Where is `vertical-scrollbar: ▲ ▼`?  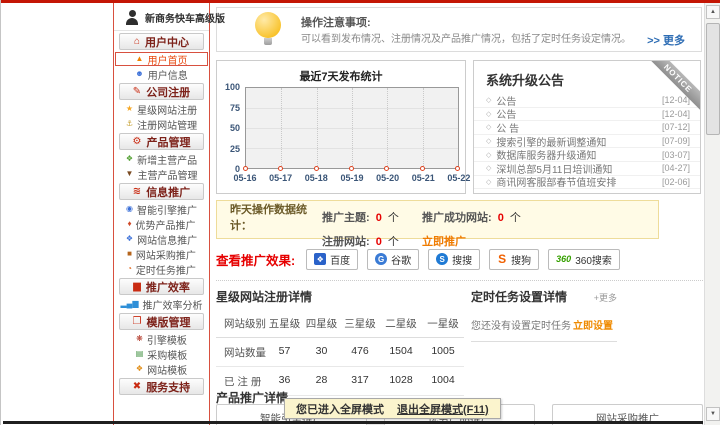
vertical-scrollbar: ▲ ▼ is located at coordinates (712, 214).